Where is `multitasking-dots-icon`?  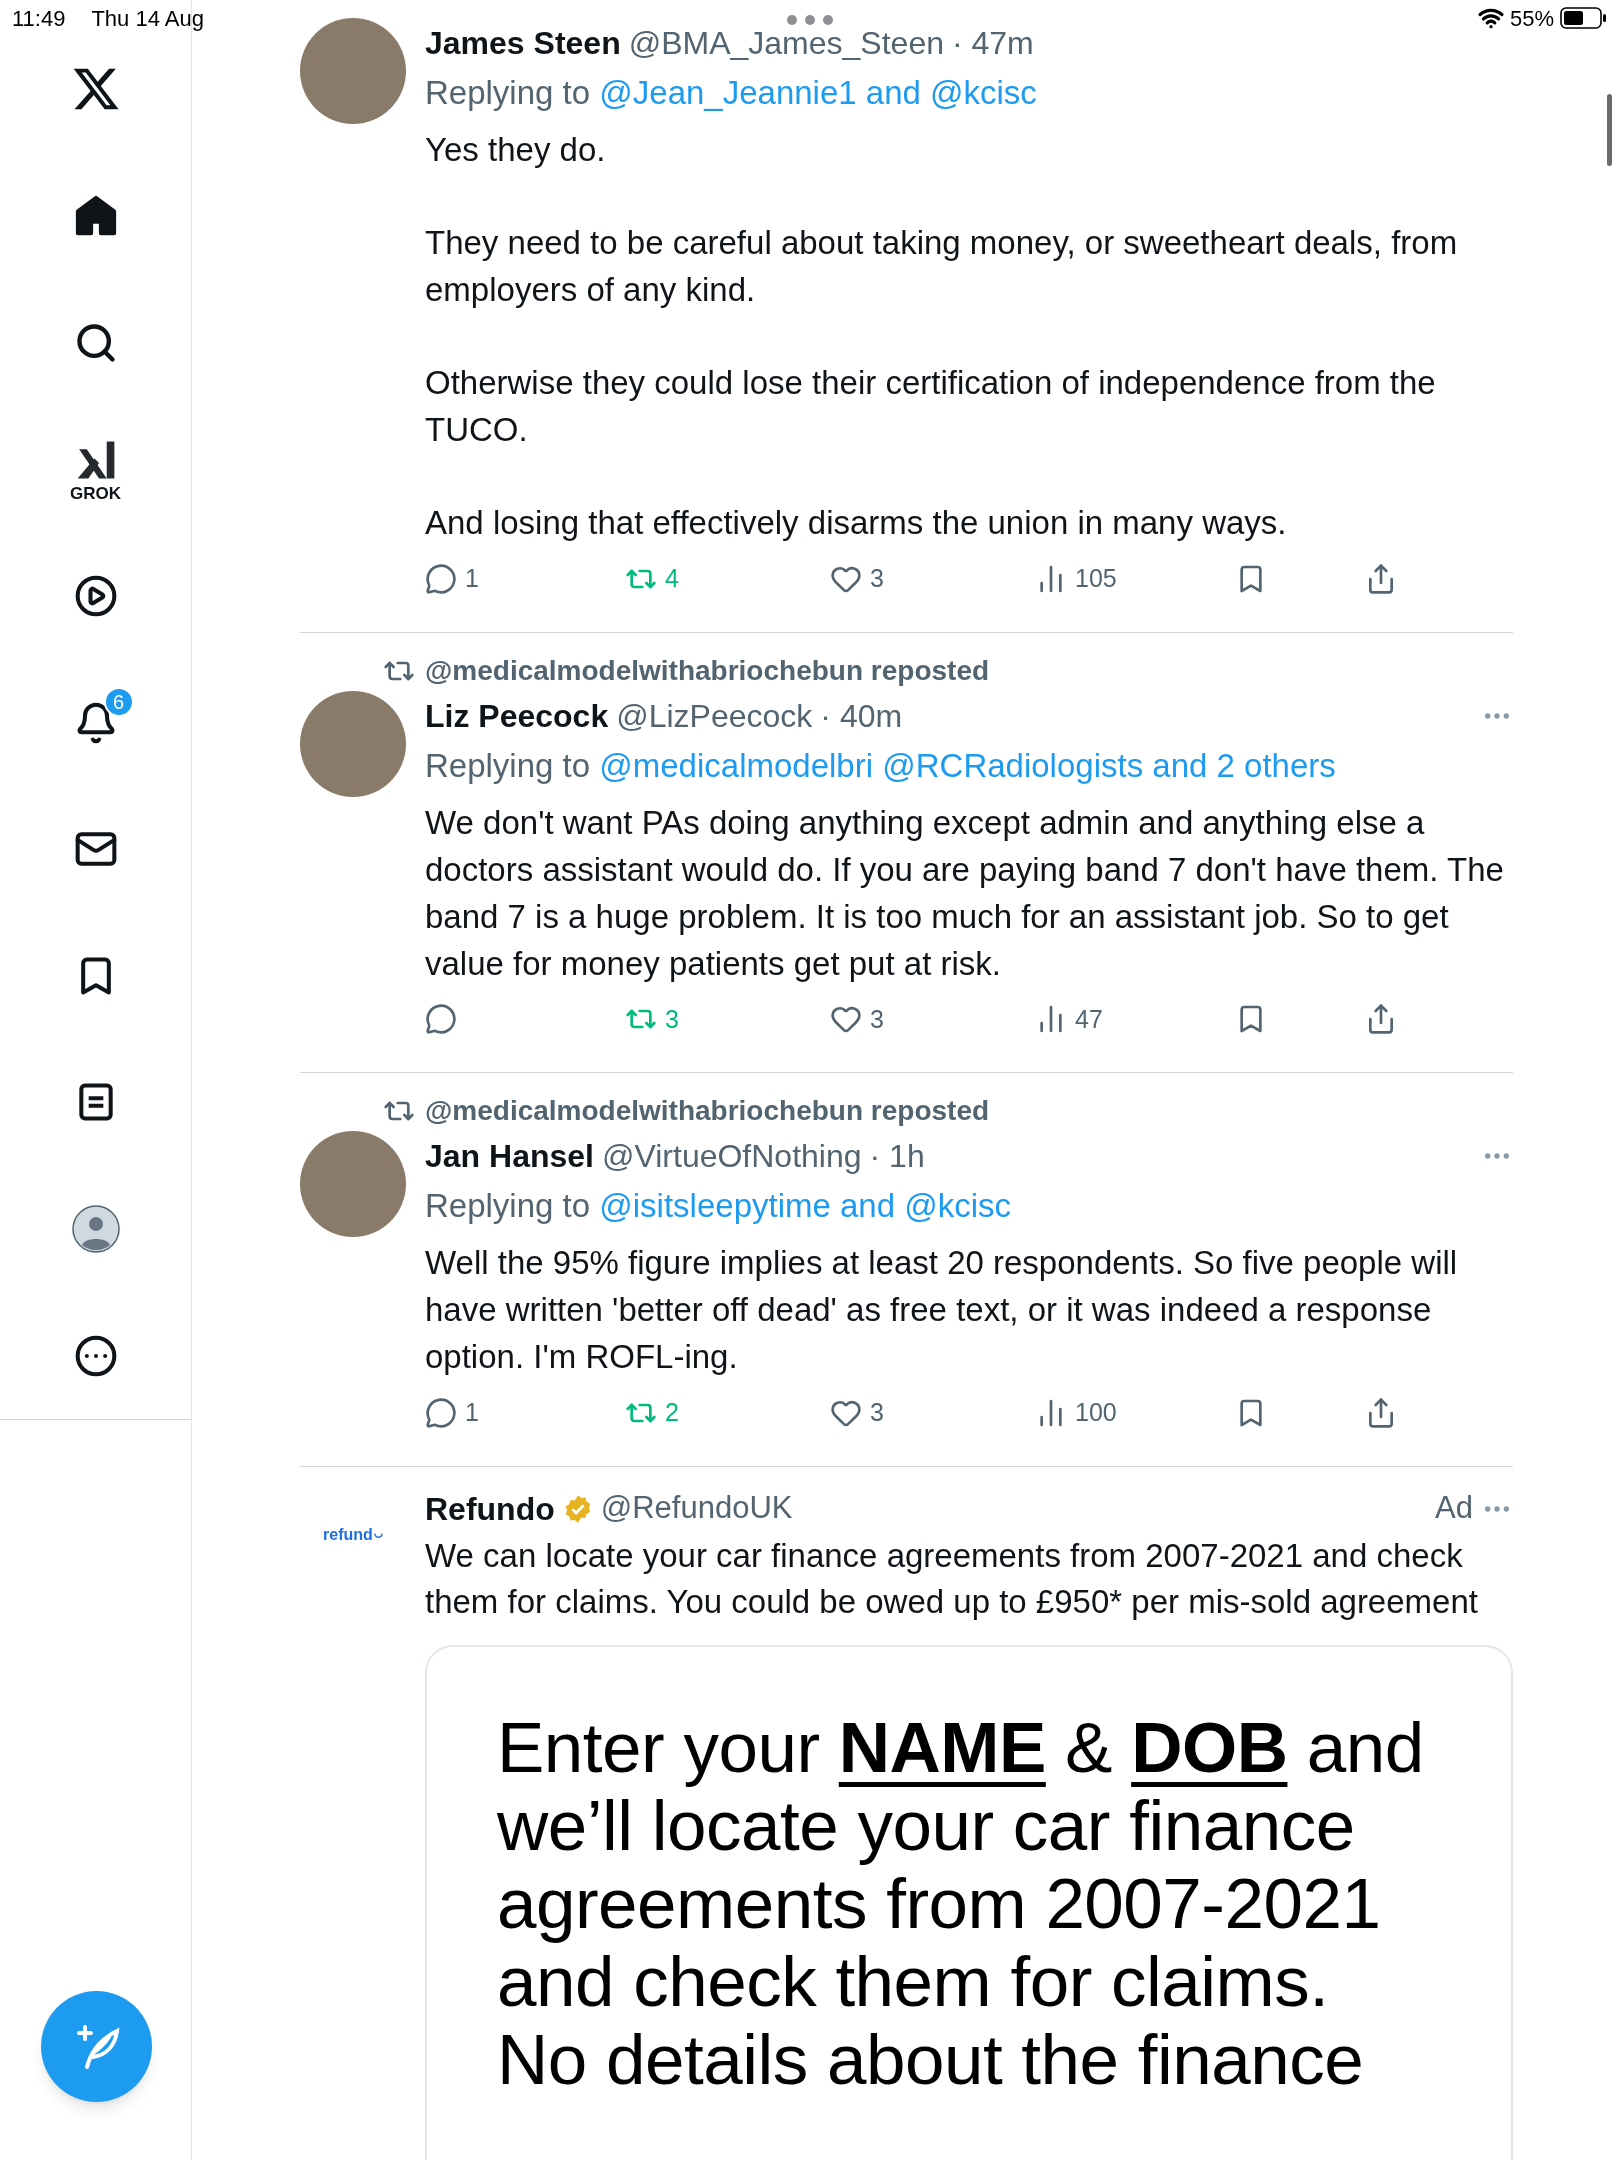
multitasking-dots-icon is located at coordinates (810, 20).